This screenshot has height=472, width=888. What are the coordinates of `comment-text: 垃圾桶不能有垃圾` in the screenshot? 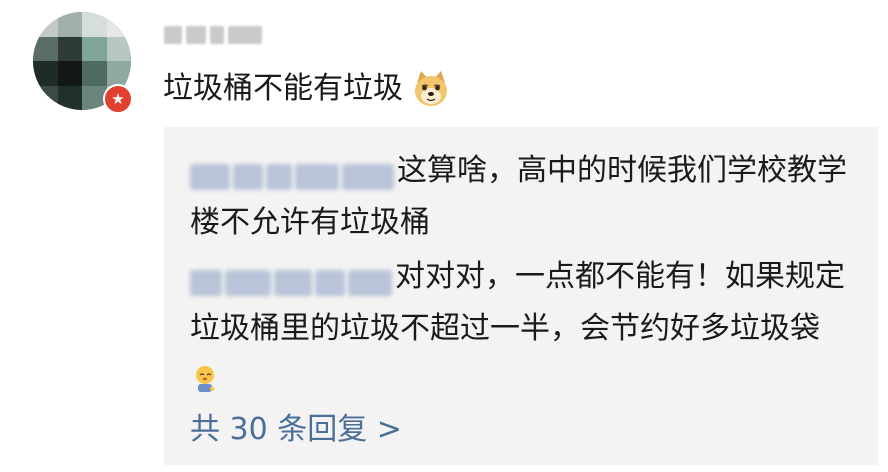 It's located at (307, 89).